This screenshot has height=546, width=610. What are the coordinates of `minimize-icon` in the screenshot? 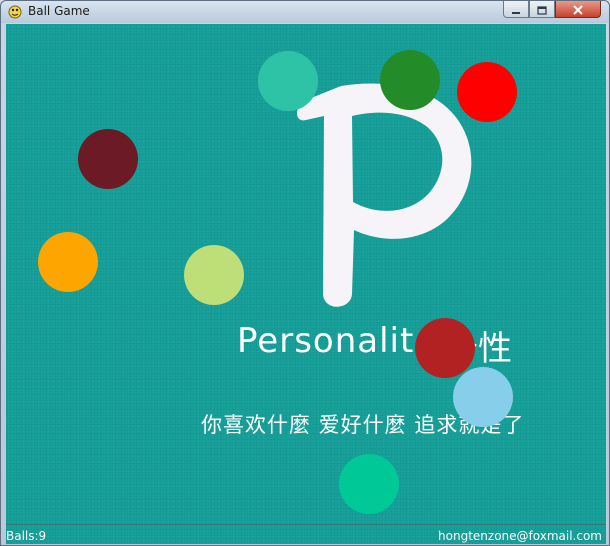 It's located at (516, 9).